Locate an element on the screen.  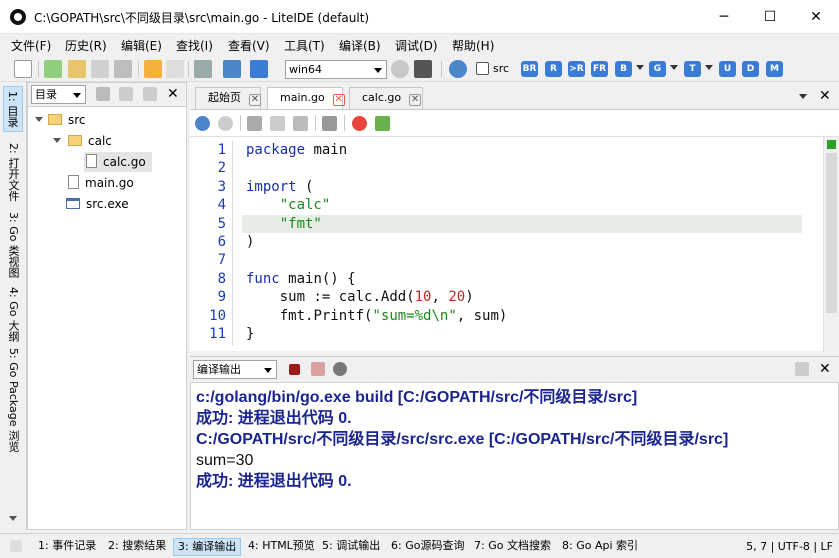
minimize-button: ─ is located at coordinates (724, 17).